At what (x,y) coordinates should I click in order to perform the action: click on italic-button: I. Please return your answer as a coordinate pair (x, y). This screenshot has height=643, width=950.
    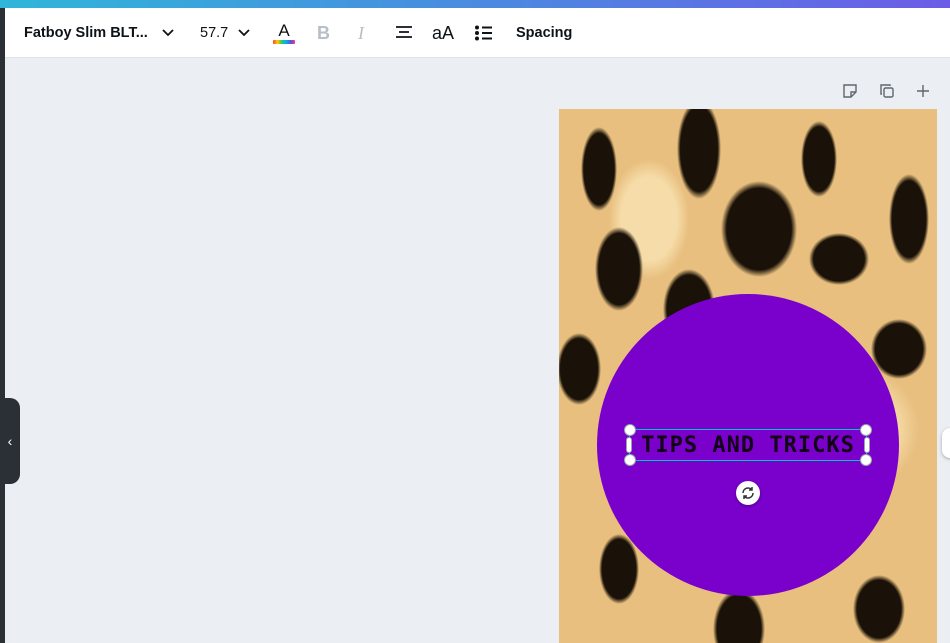
    Looking at the image, I should click on (361, 33).